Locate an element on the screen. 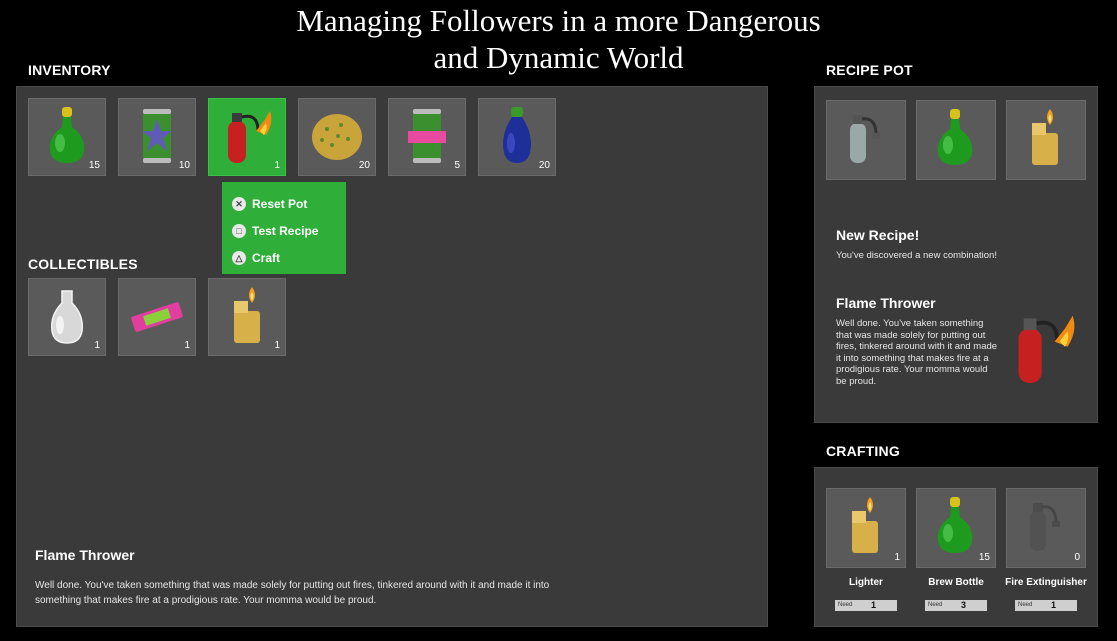 Image resolution: width=1117 pixels, height=641 pixels. crafting-slot-lighter: 1 is located at coordinates (866, 528).